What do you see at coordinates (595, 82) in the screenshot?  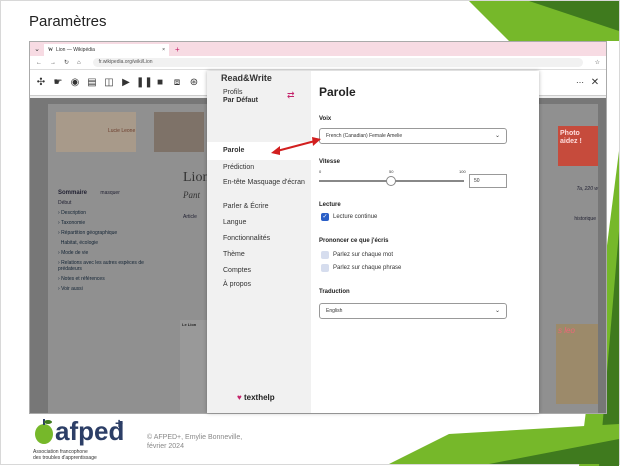 I see `toolbar-close-icon: ✕` at bounding box center [595, 82].